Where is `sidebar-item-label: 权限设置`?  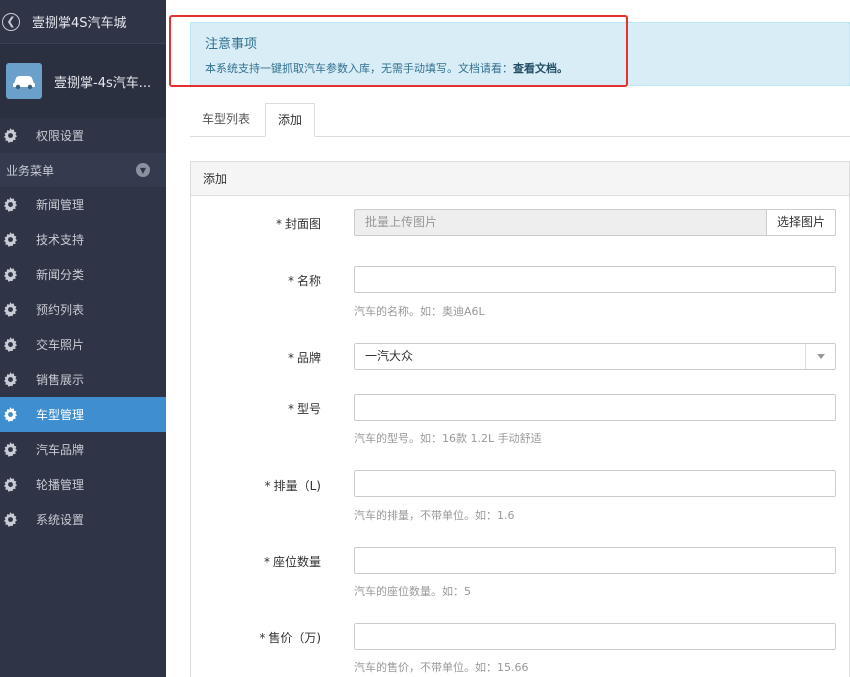
sidebar-item-label: 权限设置 is located at coordinates (60, 136).